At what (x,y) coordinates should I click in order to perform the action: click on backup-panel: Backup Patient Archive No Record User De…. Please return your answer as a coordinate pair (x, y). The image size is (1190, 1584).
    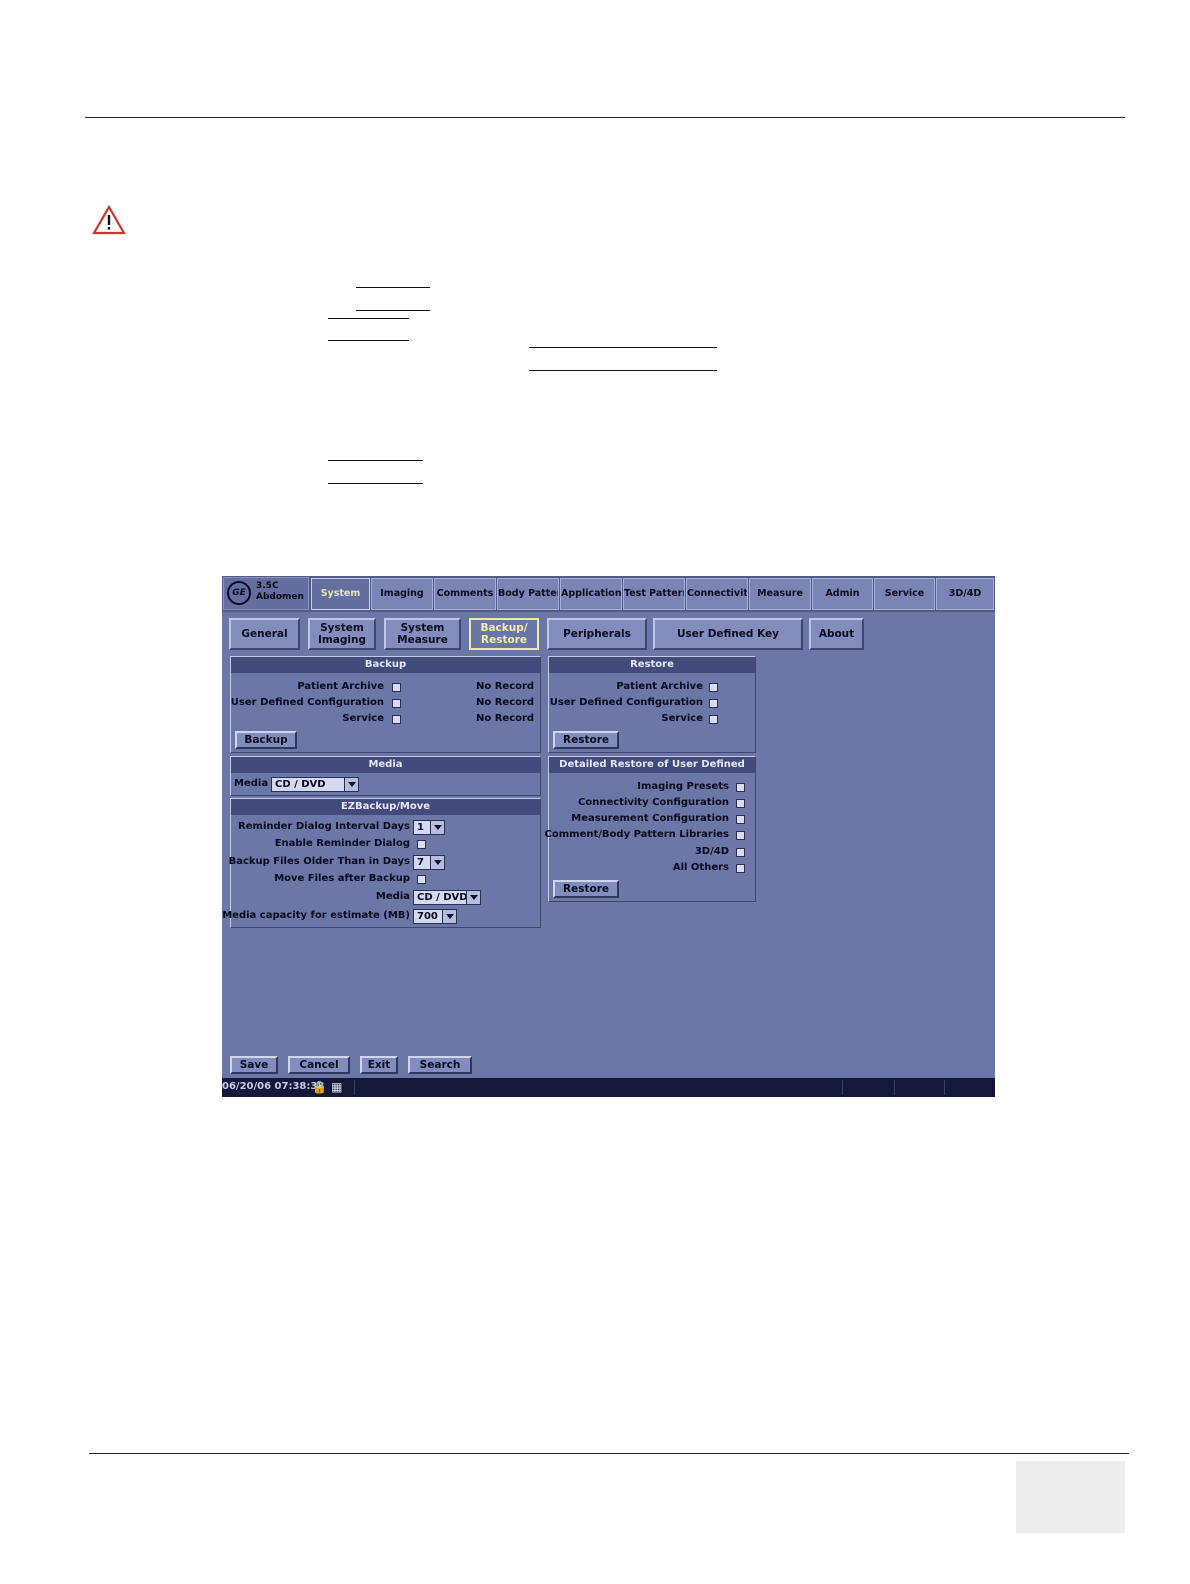
    Looking at the image, I should click on (385, 704).